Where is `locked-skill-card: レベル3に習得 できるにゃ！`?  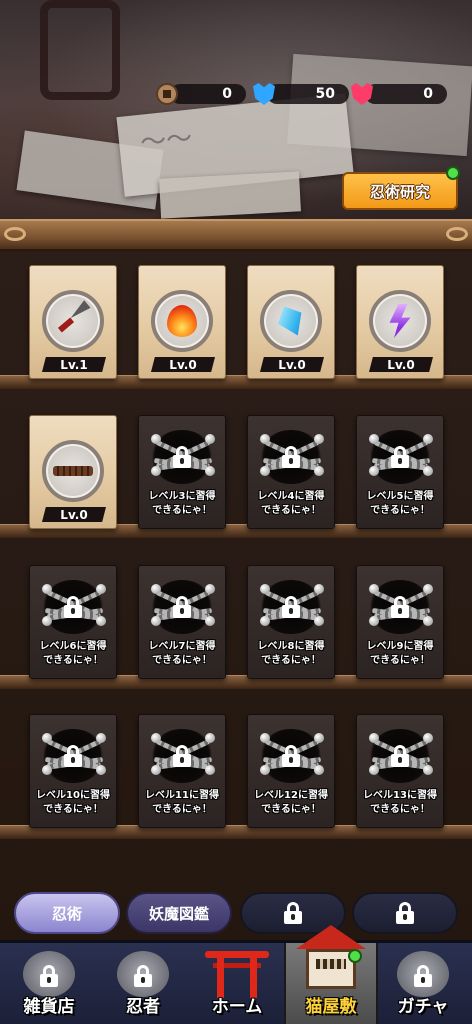
locked-skill-card: レベル3に習得 できるにゃ！ is located at coordinates (182, 472).